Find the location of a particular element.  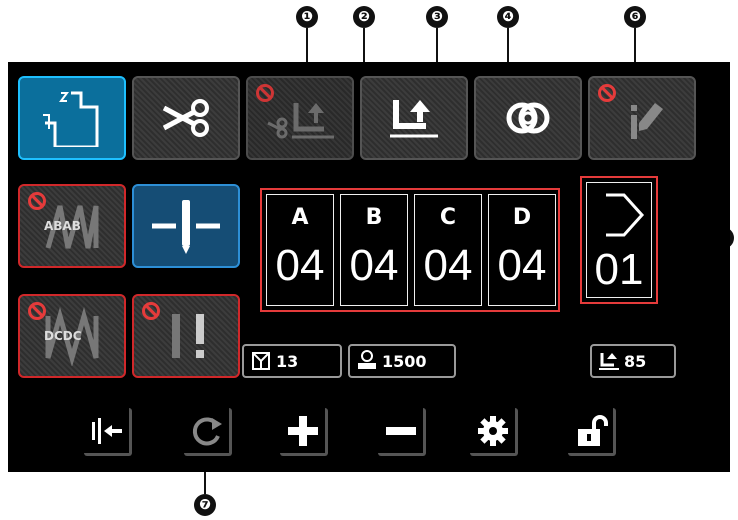

stitch-counter-display: 13 is located at coordinates (292, 361).